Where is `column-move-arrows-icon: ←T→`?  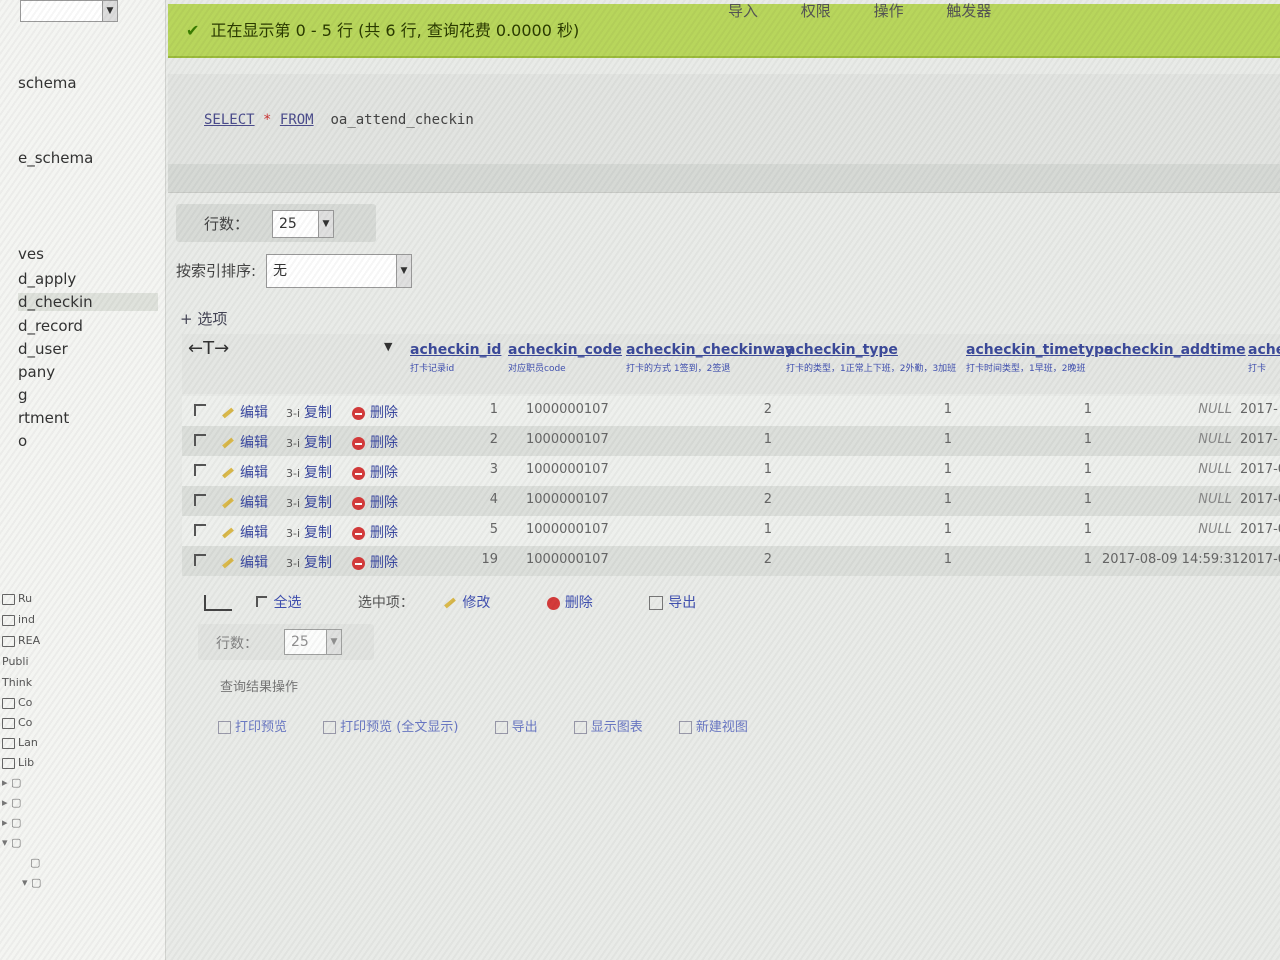
column-move-arrows-icon: ←T→ is located at coordinates (208, 348).